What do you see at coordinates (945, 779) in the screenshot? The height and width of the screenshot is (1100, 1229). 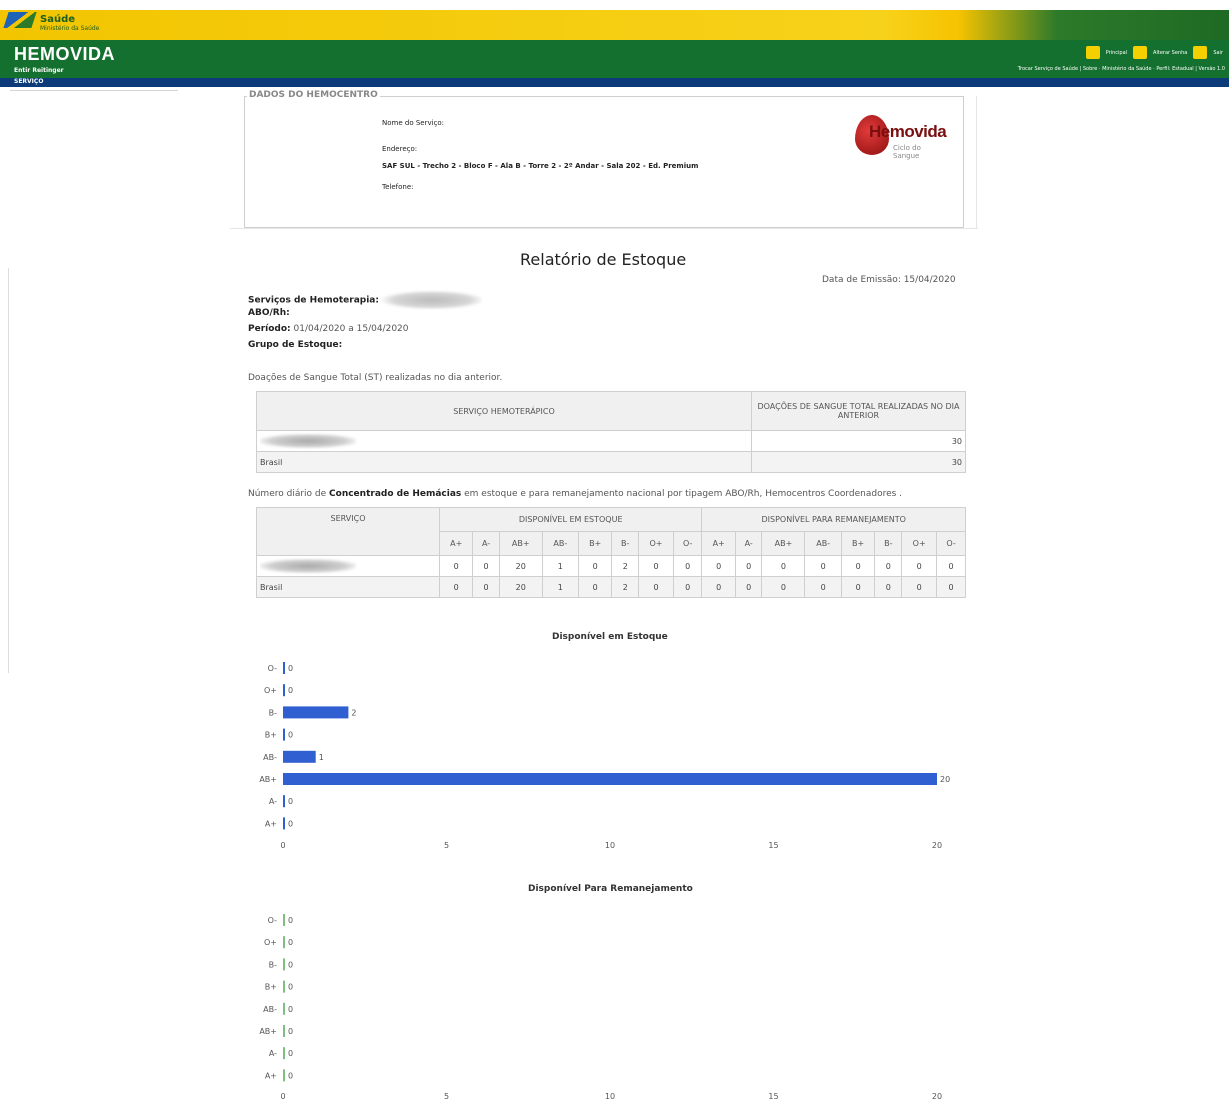 I see `data-label: 20` at bounding box center [945, 779].